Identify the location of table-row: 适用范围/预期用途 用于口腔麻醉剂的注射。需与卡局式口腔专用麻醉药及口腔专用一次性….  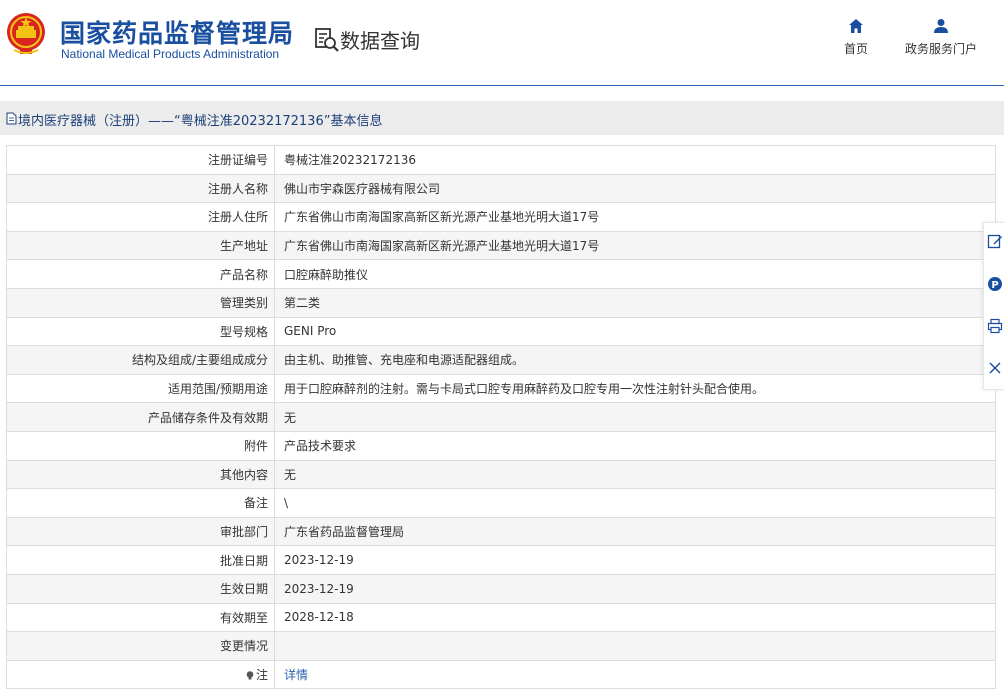
(501, 388).